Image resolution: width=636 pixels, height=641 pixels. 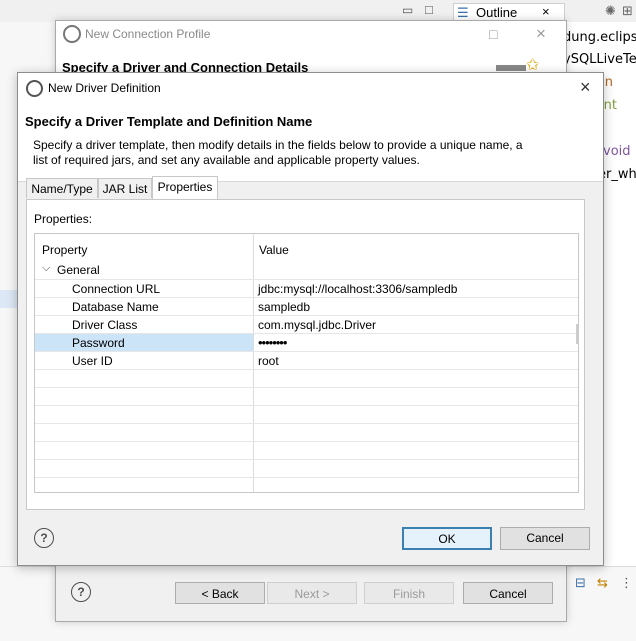 What do you see at coordinates (497, 12) in the screenshot?
I see `outline-tab-label: Outline` at bounding box center [497, 12].